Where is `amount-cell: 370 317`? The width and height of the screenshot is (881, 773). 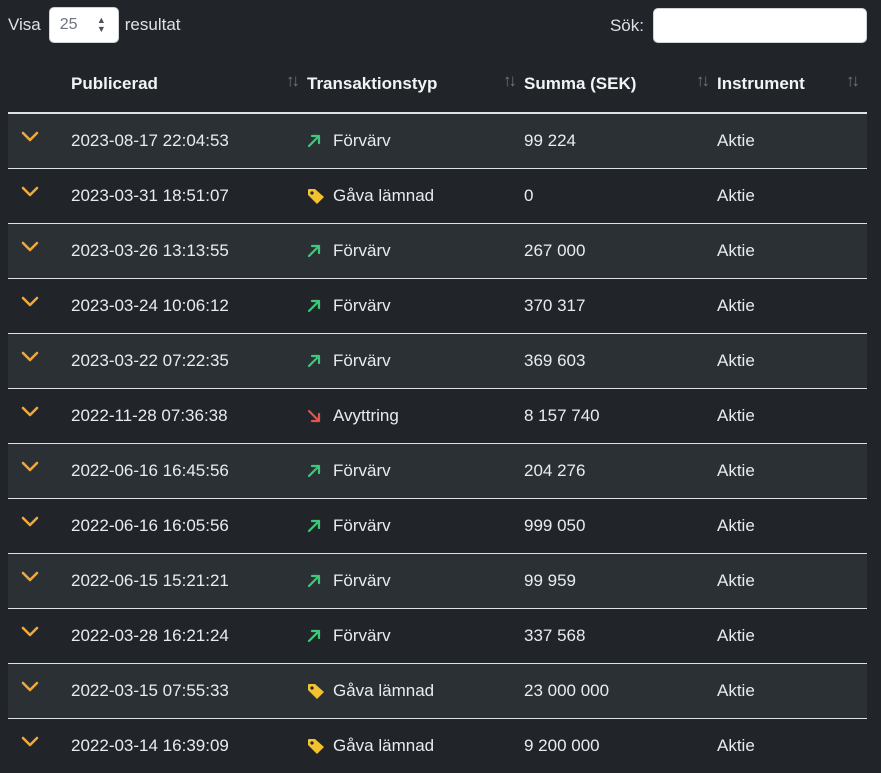 amount-cell: 370 317 is located at coordinates (620, 306).